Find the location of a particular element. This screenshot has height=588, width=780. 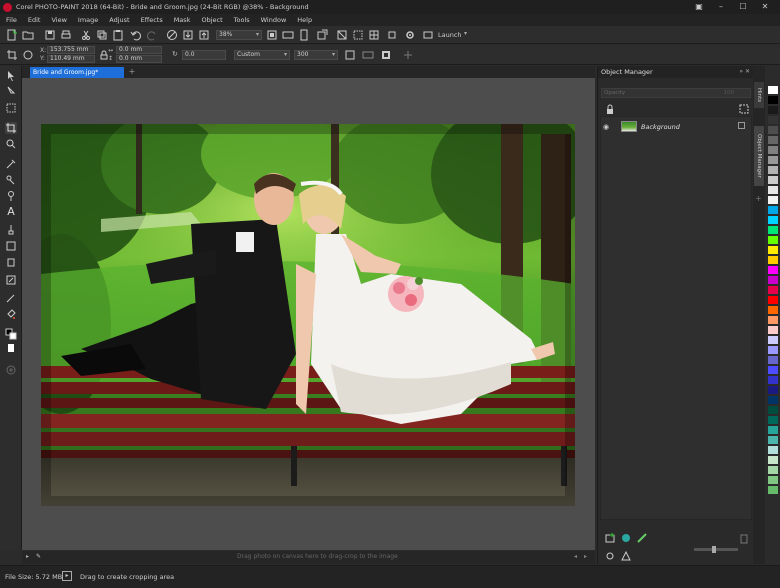

pick-tool-icon is located at coordinates (11, 76).